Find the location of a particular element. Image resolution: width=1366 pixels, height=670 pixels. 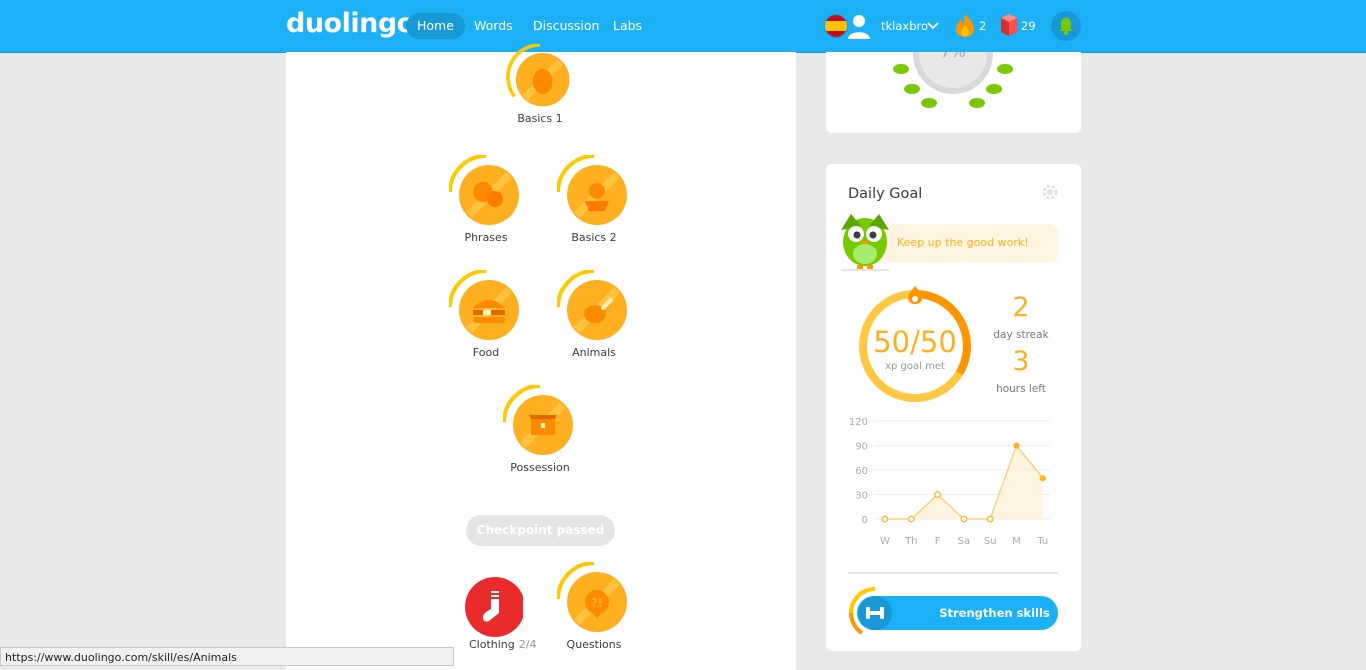

chart-x-tick-label: Tu is located at coordinates (1042, 541).